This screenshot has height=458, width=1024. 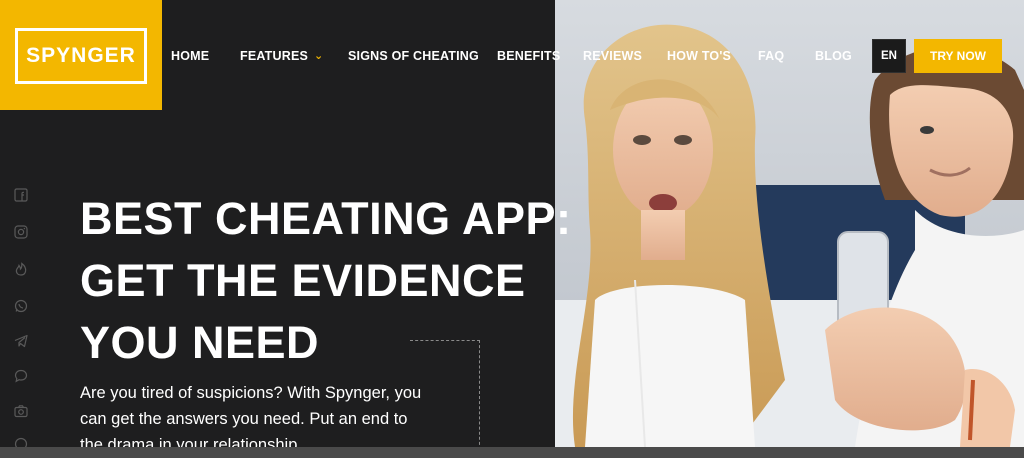 I want to click on logo-text: SPYNGER, so click(x=81, y=55).